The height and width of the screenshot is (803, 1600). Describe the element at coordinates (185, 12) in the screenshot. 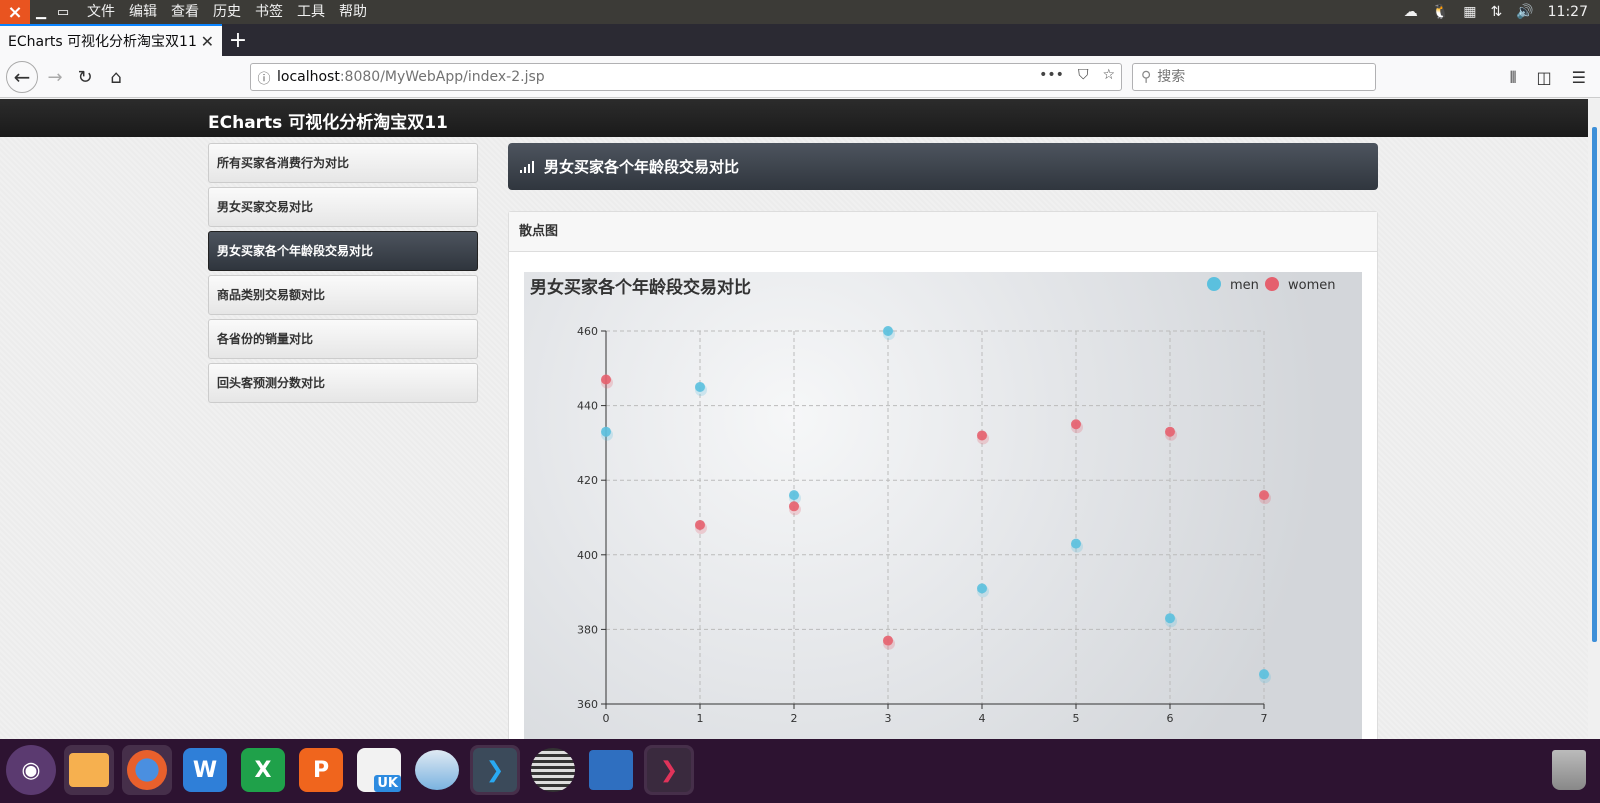

I see `menu-view: 查看` at that location.